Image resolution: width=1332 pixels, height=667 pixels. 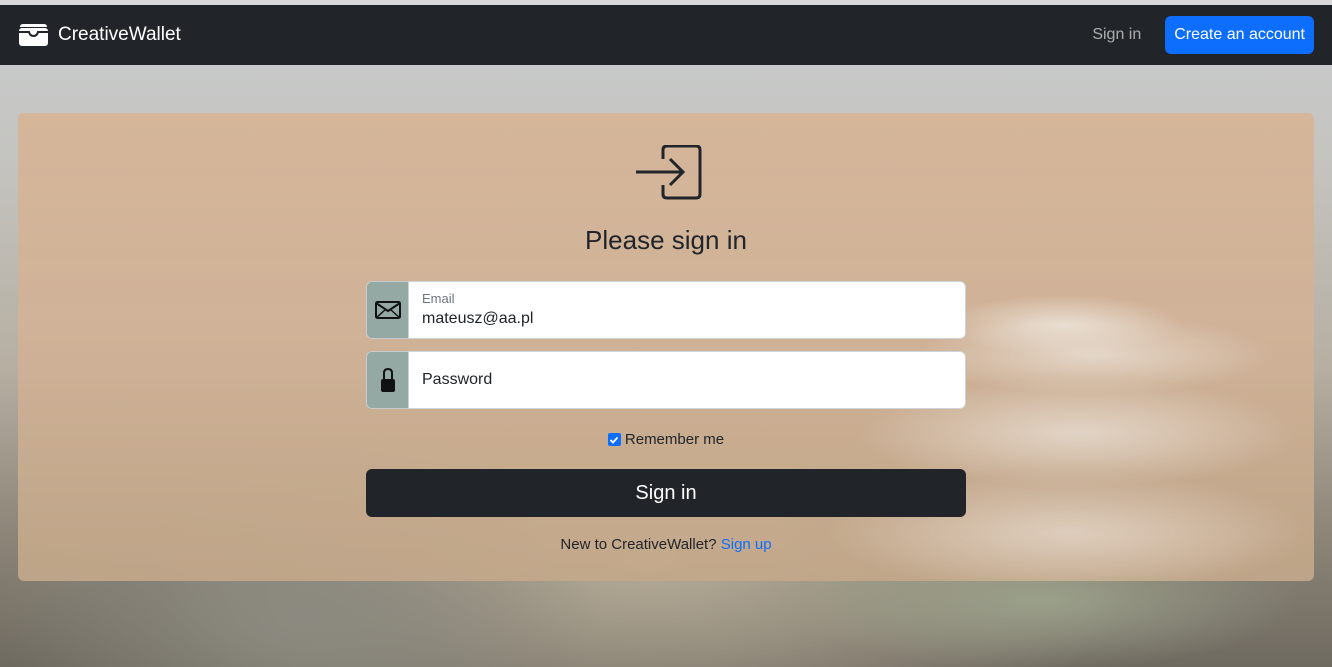 What do you see at coordinates (666, 35) in the screenshot?
I see `navbar: CreativeWallet Sign in Create an account` at bounding box center [666, 35].